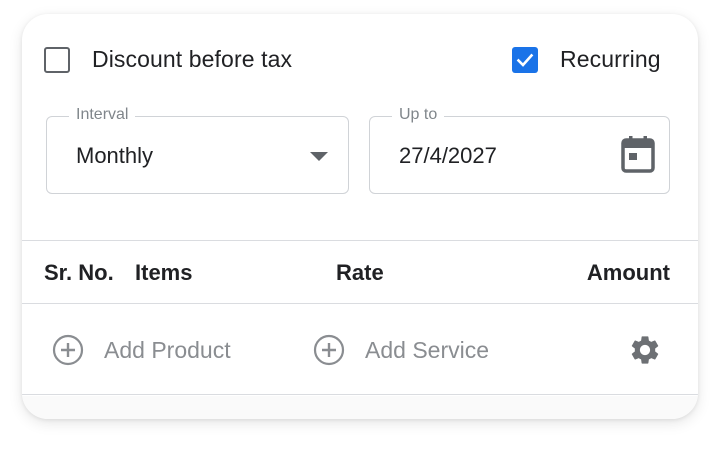  I want to click on discount-before-tax-label: Discount before tax, so click(192, 59).